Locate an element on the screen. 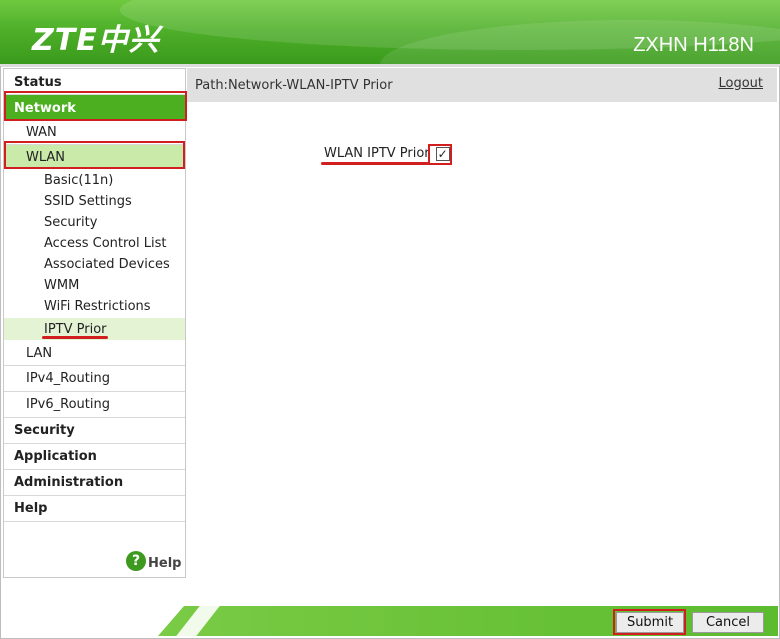 The width and height of the screenshot is (780, 639). sidebar-item-security: Security is located at coordinates (94, 431).